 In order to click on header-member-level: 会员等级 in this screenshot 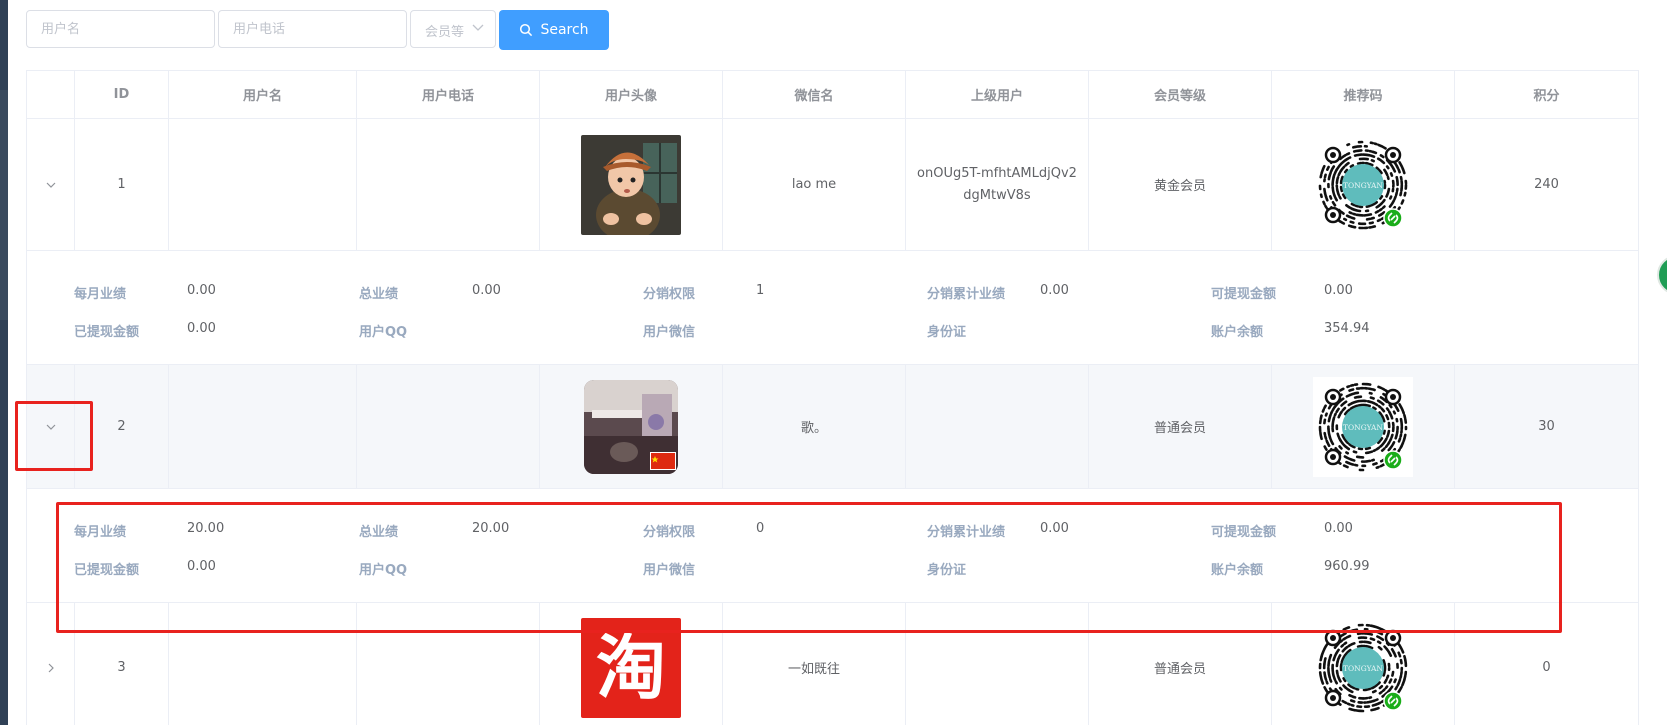, I will do `click(1180, 94)`.